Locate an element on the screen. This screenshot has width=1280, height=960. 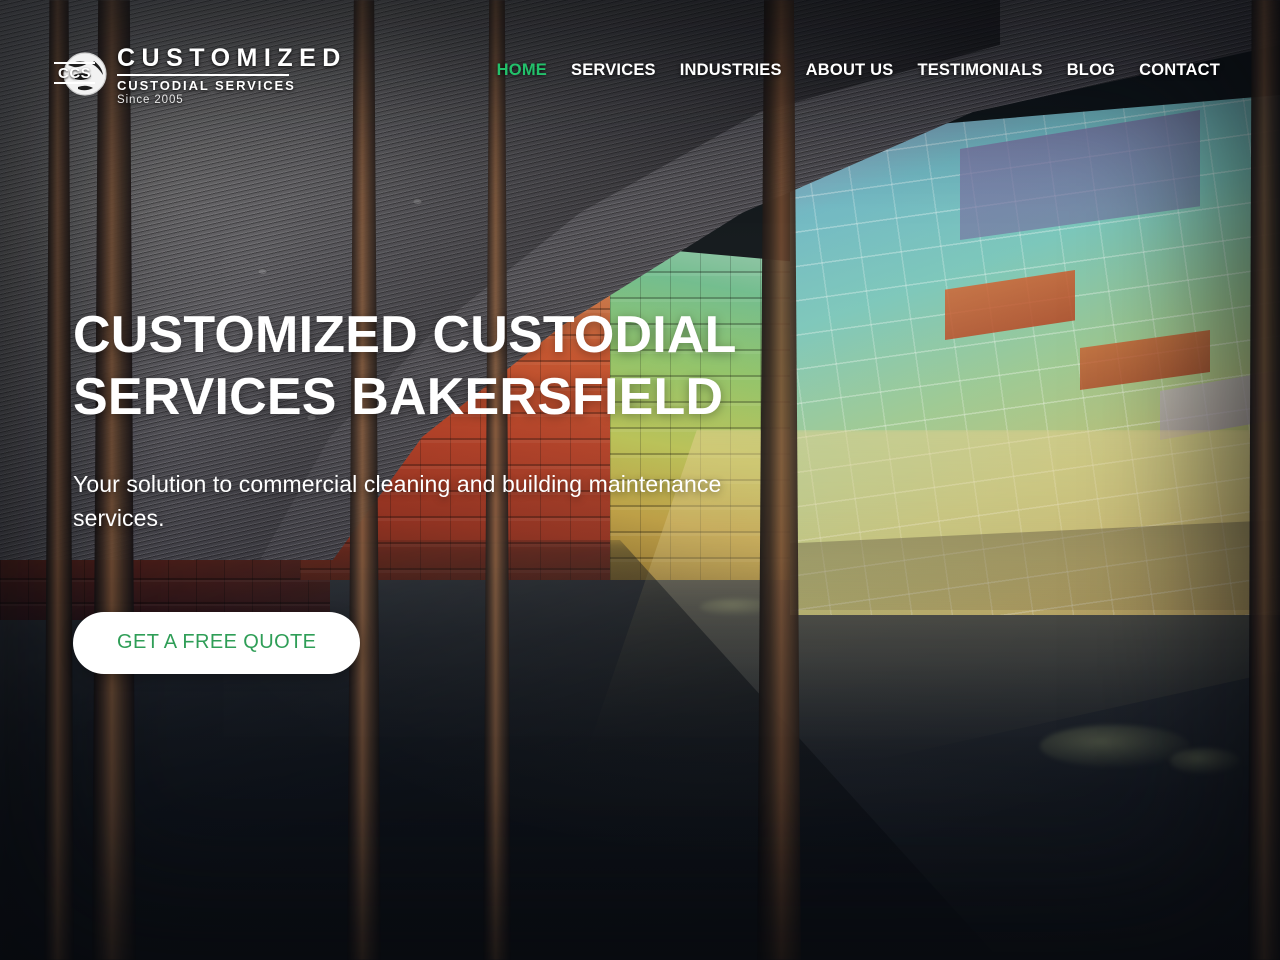
brand-line-custodial-services: CUSTODIAL SERVICES is located at coordinates (206, 85).